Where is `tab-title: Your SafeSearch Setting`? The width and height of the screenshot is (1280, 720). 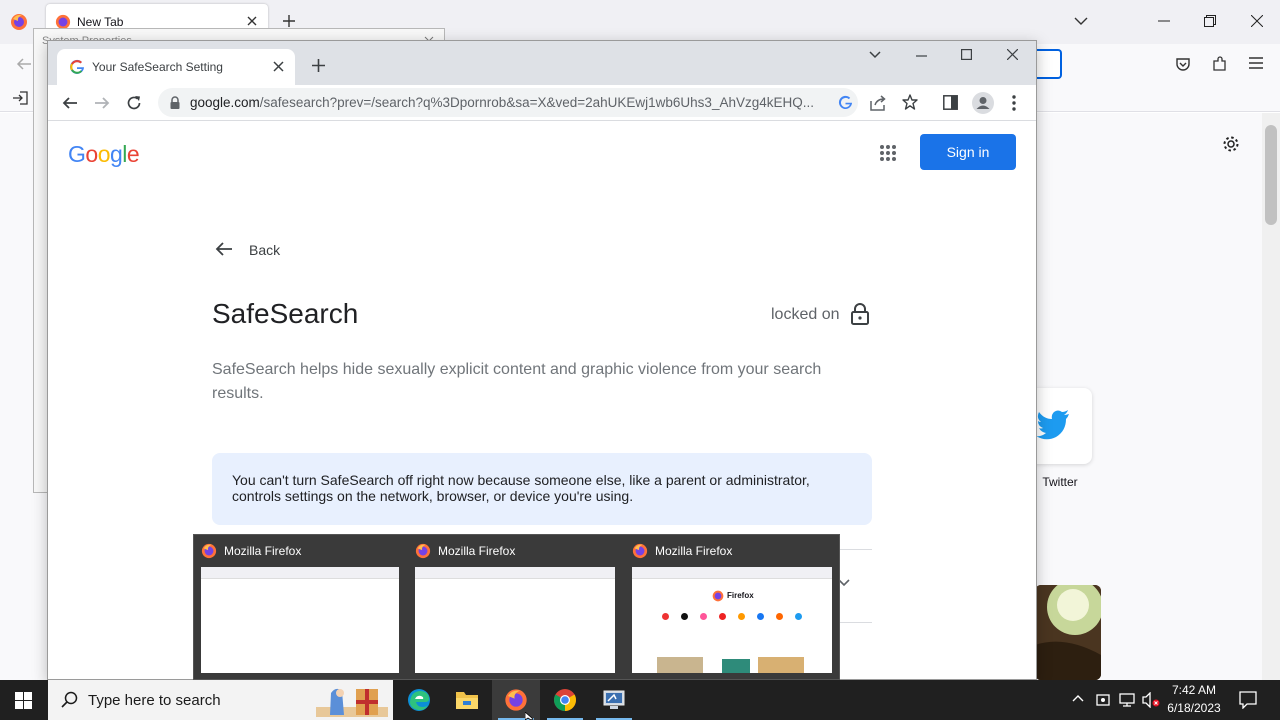 tab-title: Your SafeSearch Setting is located at coordinates (157, 67).